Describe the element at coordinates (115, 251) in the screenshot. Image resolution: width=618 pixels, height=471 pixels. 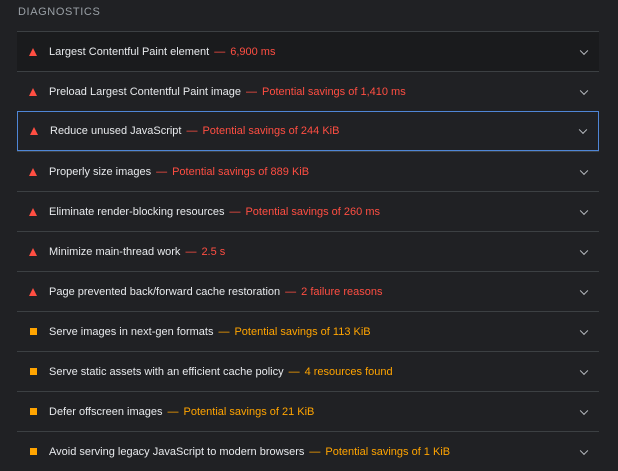
I see `audit-title: Minimize main-thread work` at that location.